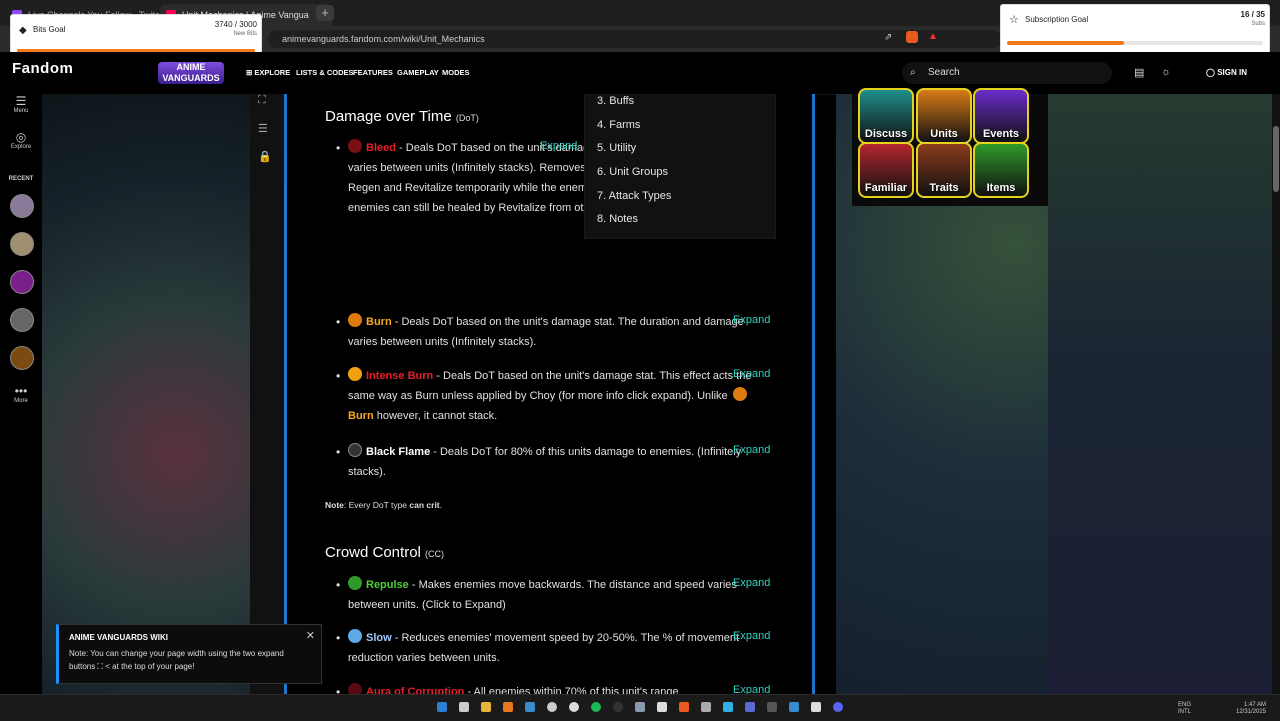 This screenshot has width=1280, height=721. I want to click on nav-explore: ⊞ EXPLORE, so click(268, 72).